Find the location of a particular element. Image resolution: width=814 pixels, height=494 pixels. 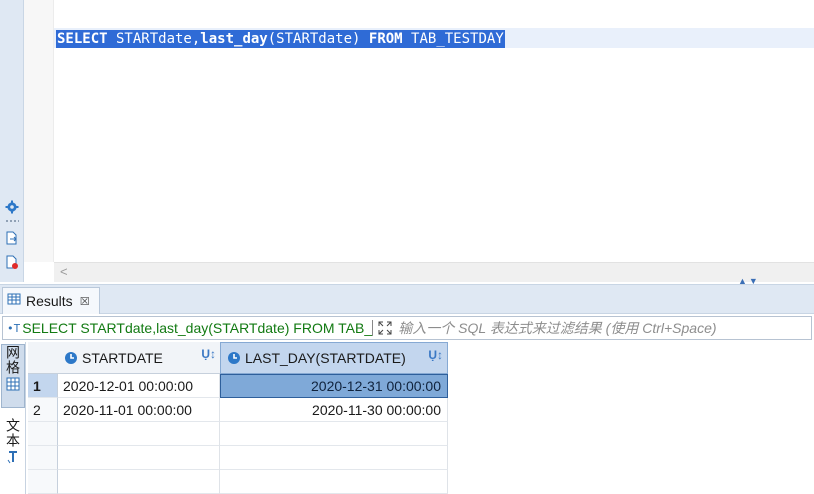

editor-toolbar is located at coordinates (12, 141).